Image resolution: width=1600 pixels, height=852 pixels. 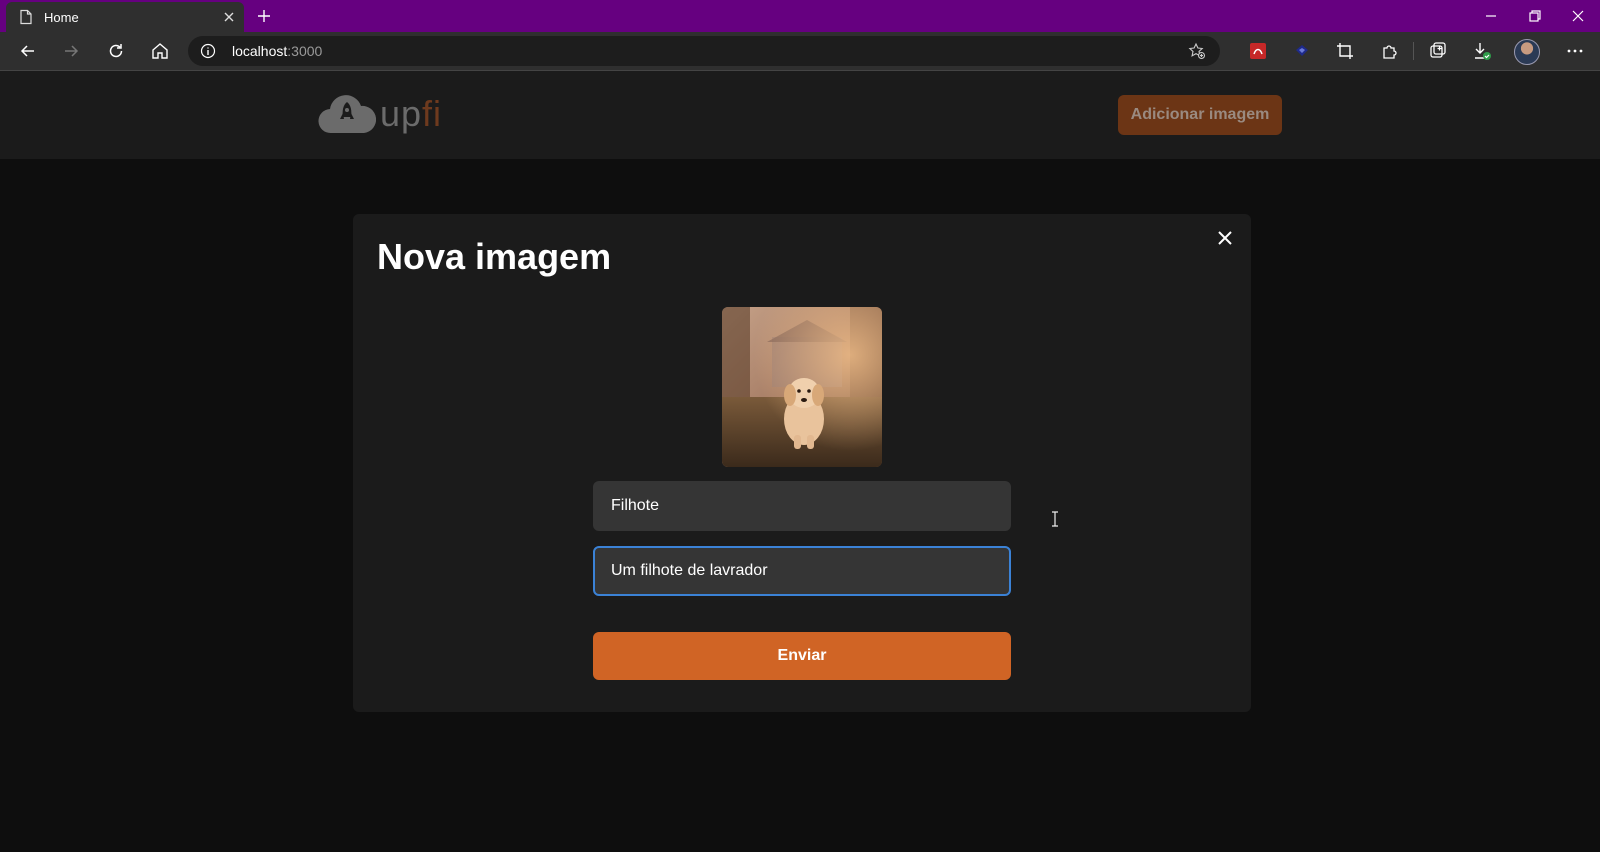 I want to click on modal-title: Nova imagem, so click(x=494, y=256).